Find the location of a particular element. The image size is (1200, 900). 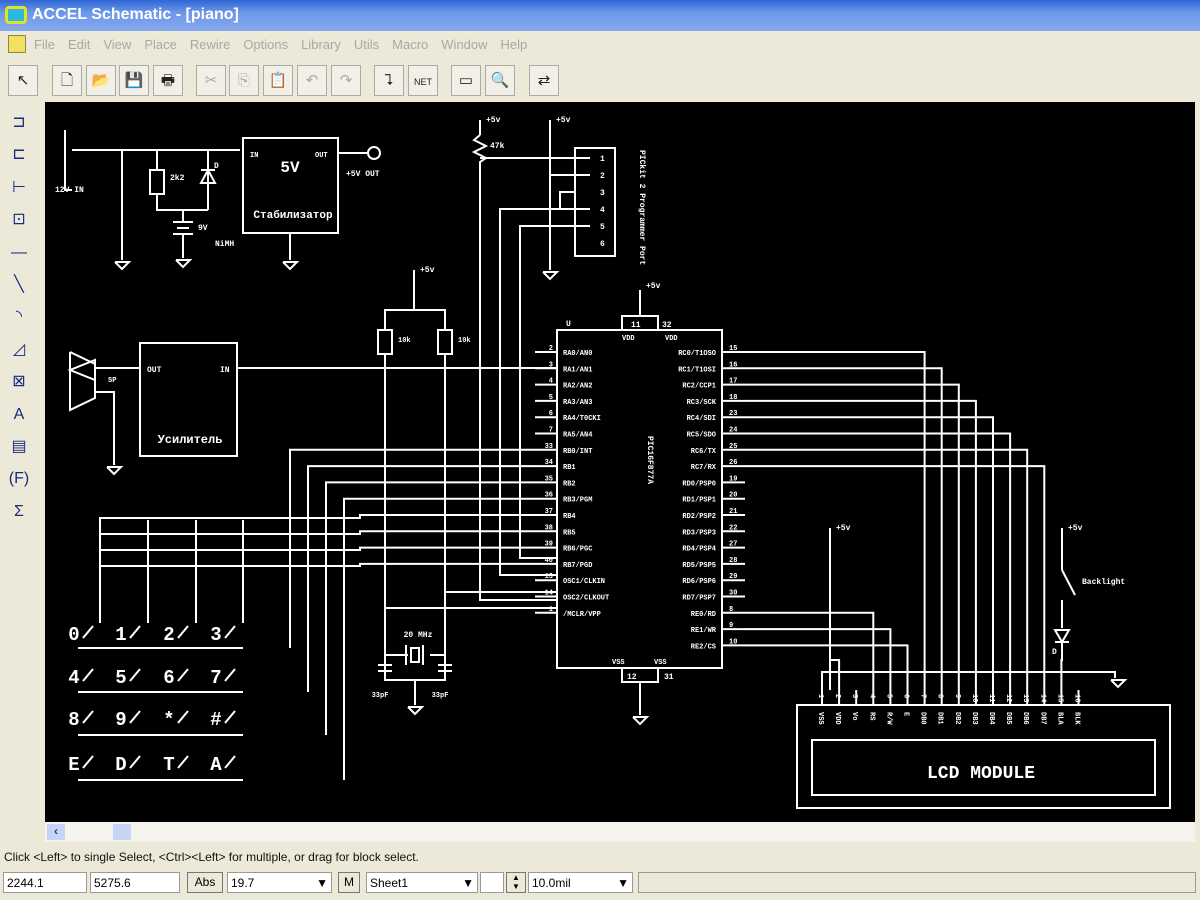

scroll-left-button: ‹ is located at coordinates (56, 832).